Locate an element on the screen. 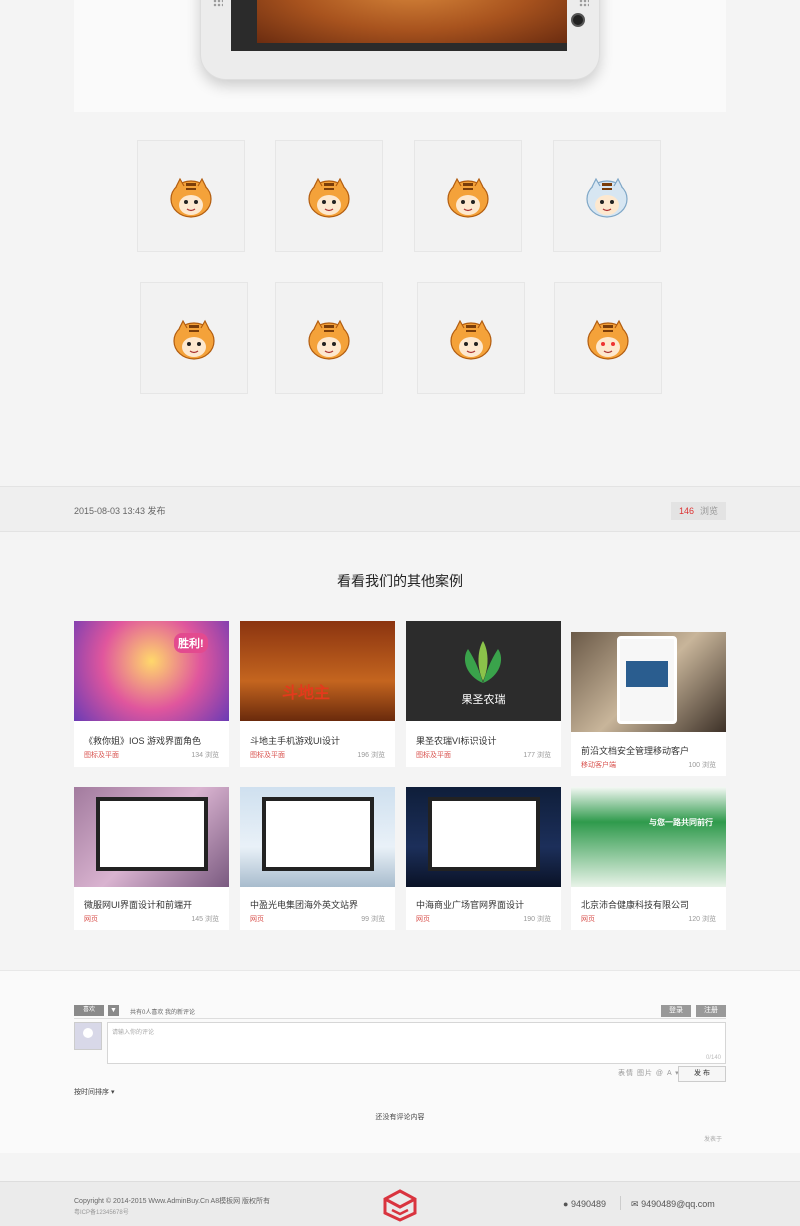 The height and width of the screenshot is (1226, 800). comment-placeholder: 请输入你的评论 is located at coordinates (133, 1033).